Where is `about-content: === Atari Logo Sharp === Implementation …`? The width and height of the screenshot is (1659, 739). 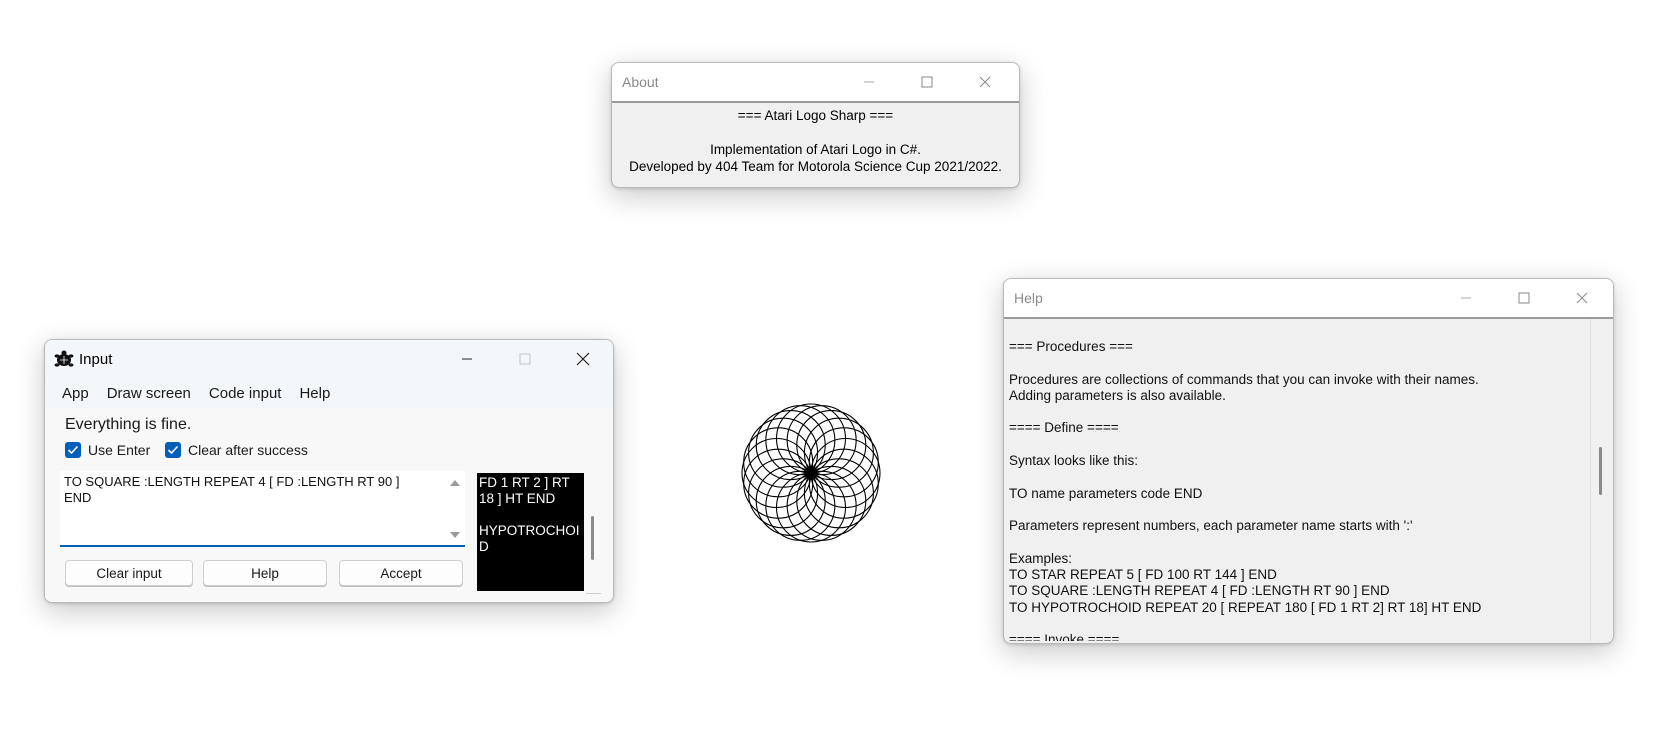 about-content: === Atari Logo Sharp === Implementation … is located at coordinates (815, 144).